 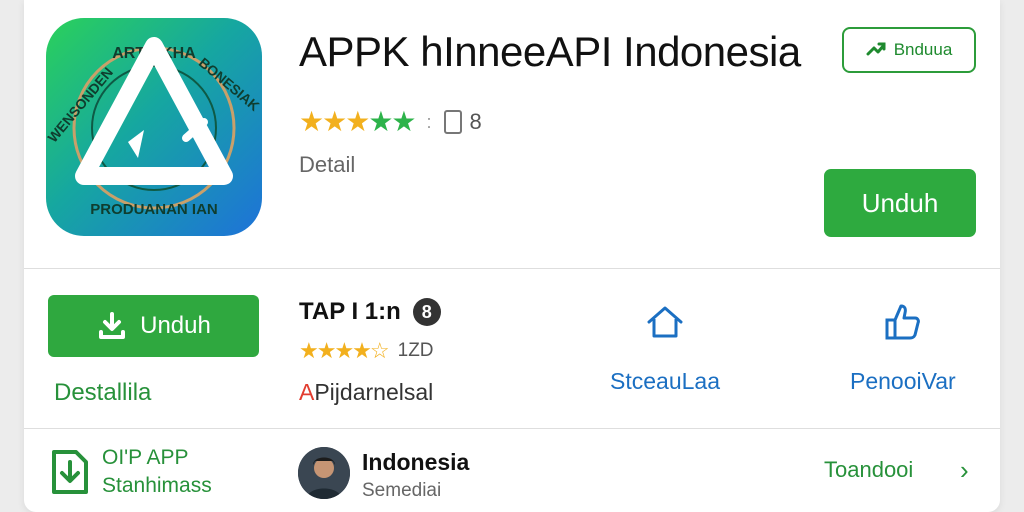 I want to click on chevron-right-icon: ›, so click(x=964, y=470).